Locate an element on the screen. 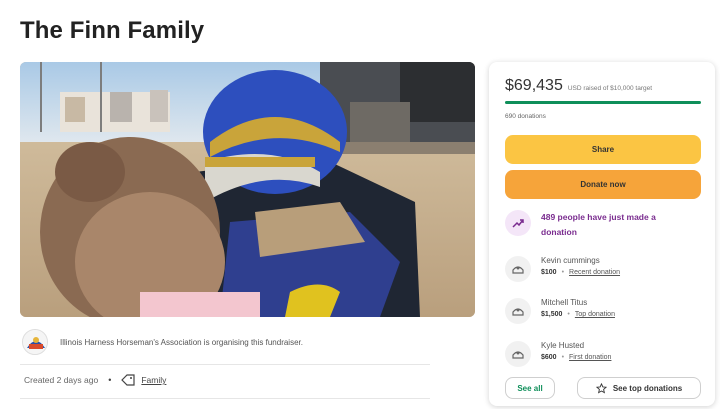  donor-name: Kevin cummings is located at coordinates (570, 260).